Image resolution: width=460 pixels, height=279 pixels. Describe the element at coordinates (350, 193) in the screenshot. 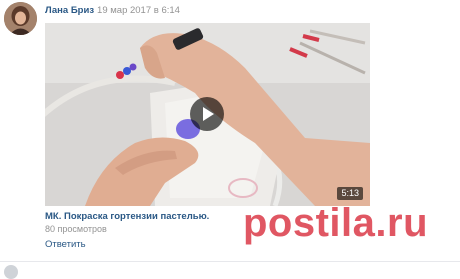

I see `video-duration: 5:13` at that location.